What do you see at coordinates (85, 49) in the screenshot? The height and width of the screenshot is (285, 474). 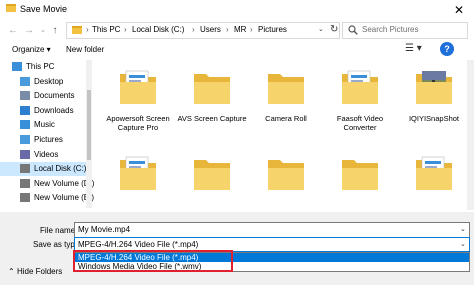 I see `new-folder-button: New folder` at bounding box center [85, 49].